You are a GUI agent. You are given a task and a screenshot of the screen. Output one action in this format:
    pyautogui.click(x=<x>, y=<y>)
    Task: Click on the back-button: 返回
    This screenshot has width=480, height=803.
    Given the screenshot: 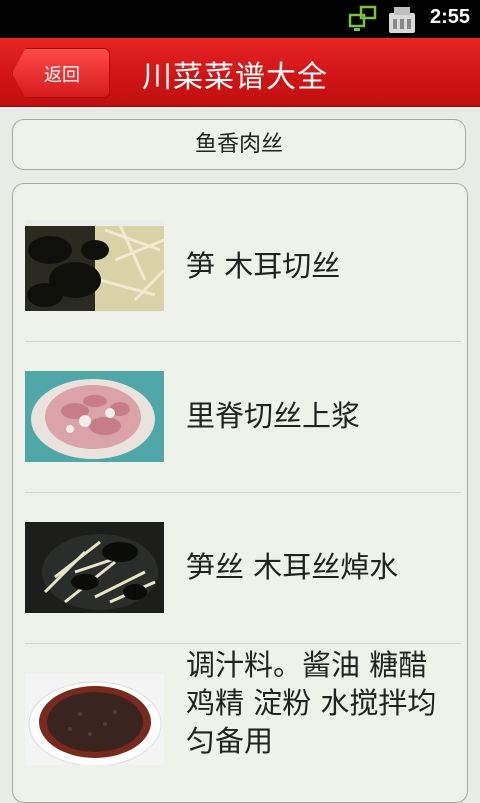 What is the action you would take?
    pyautogui.click(x=61, y=73)
    